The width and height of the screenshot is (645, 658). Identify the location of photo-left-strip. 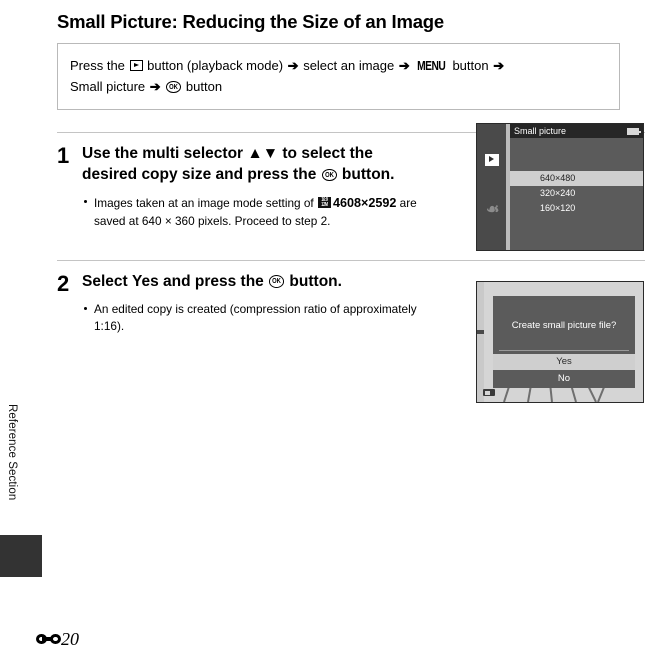
(480, 342).